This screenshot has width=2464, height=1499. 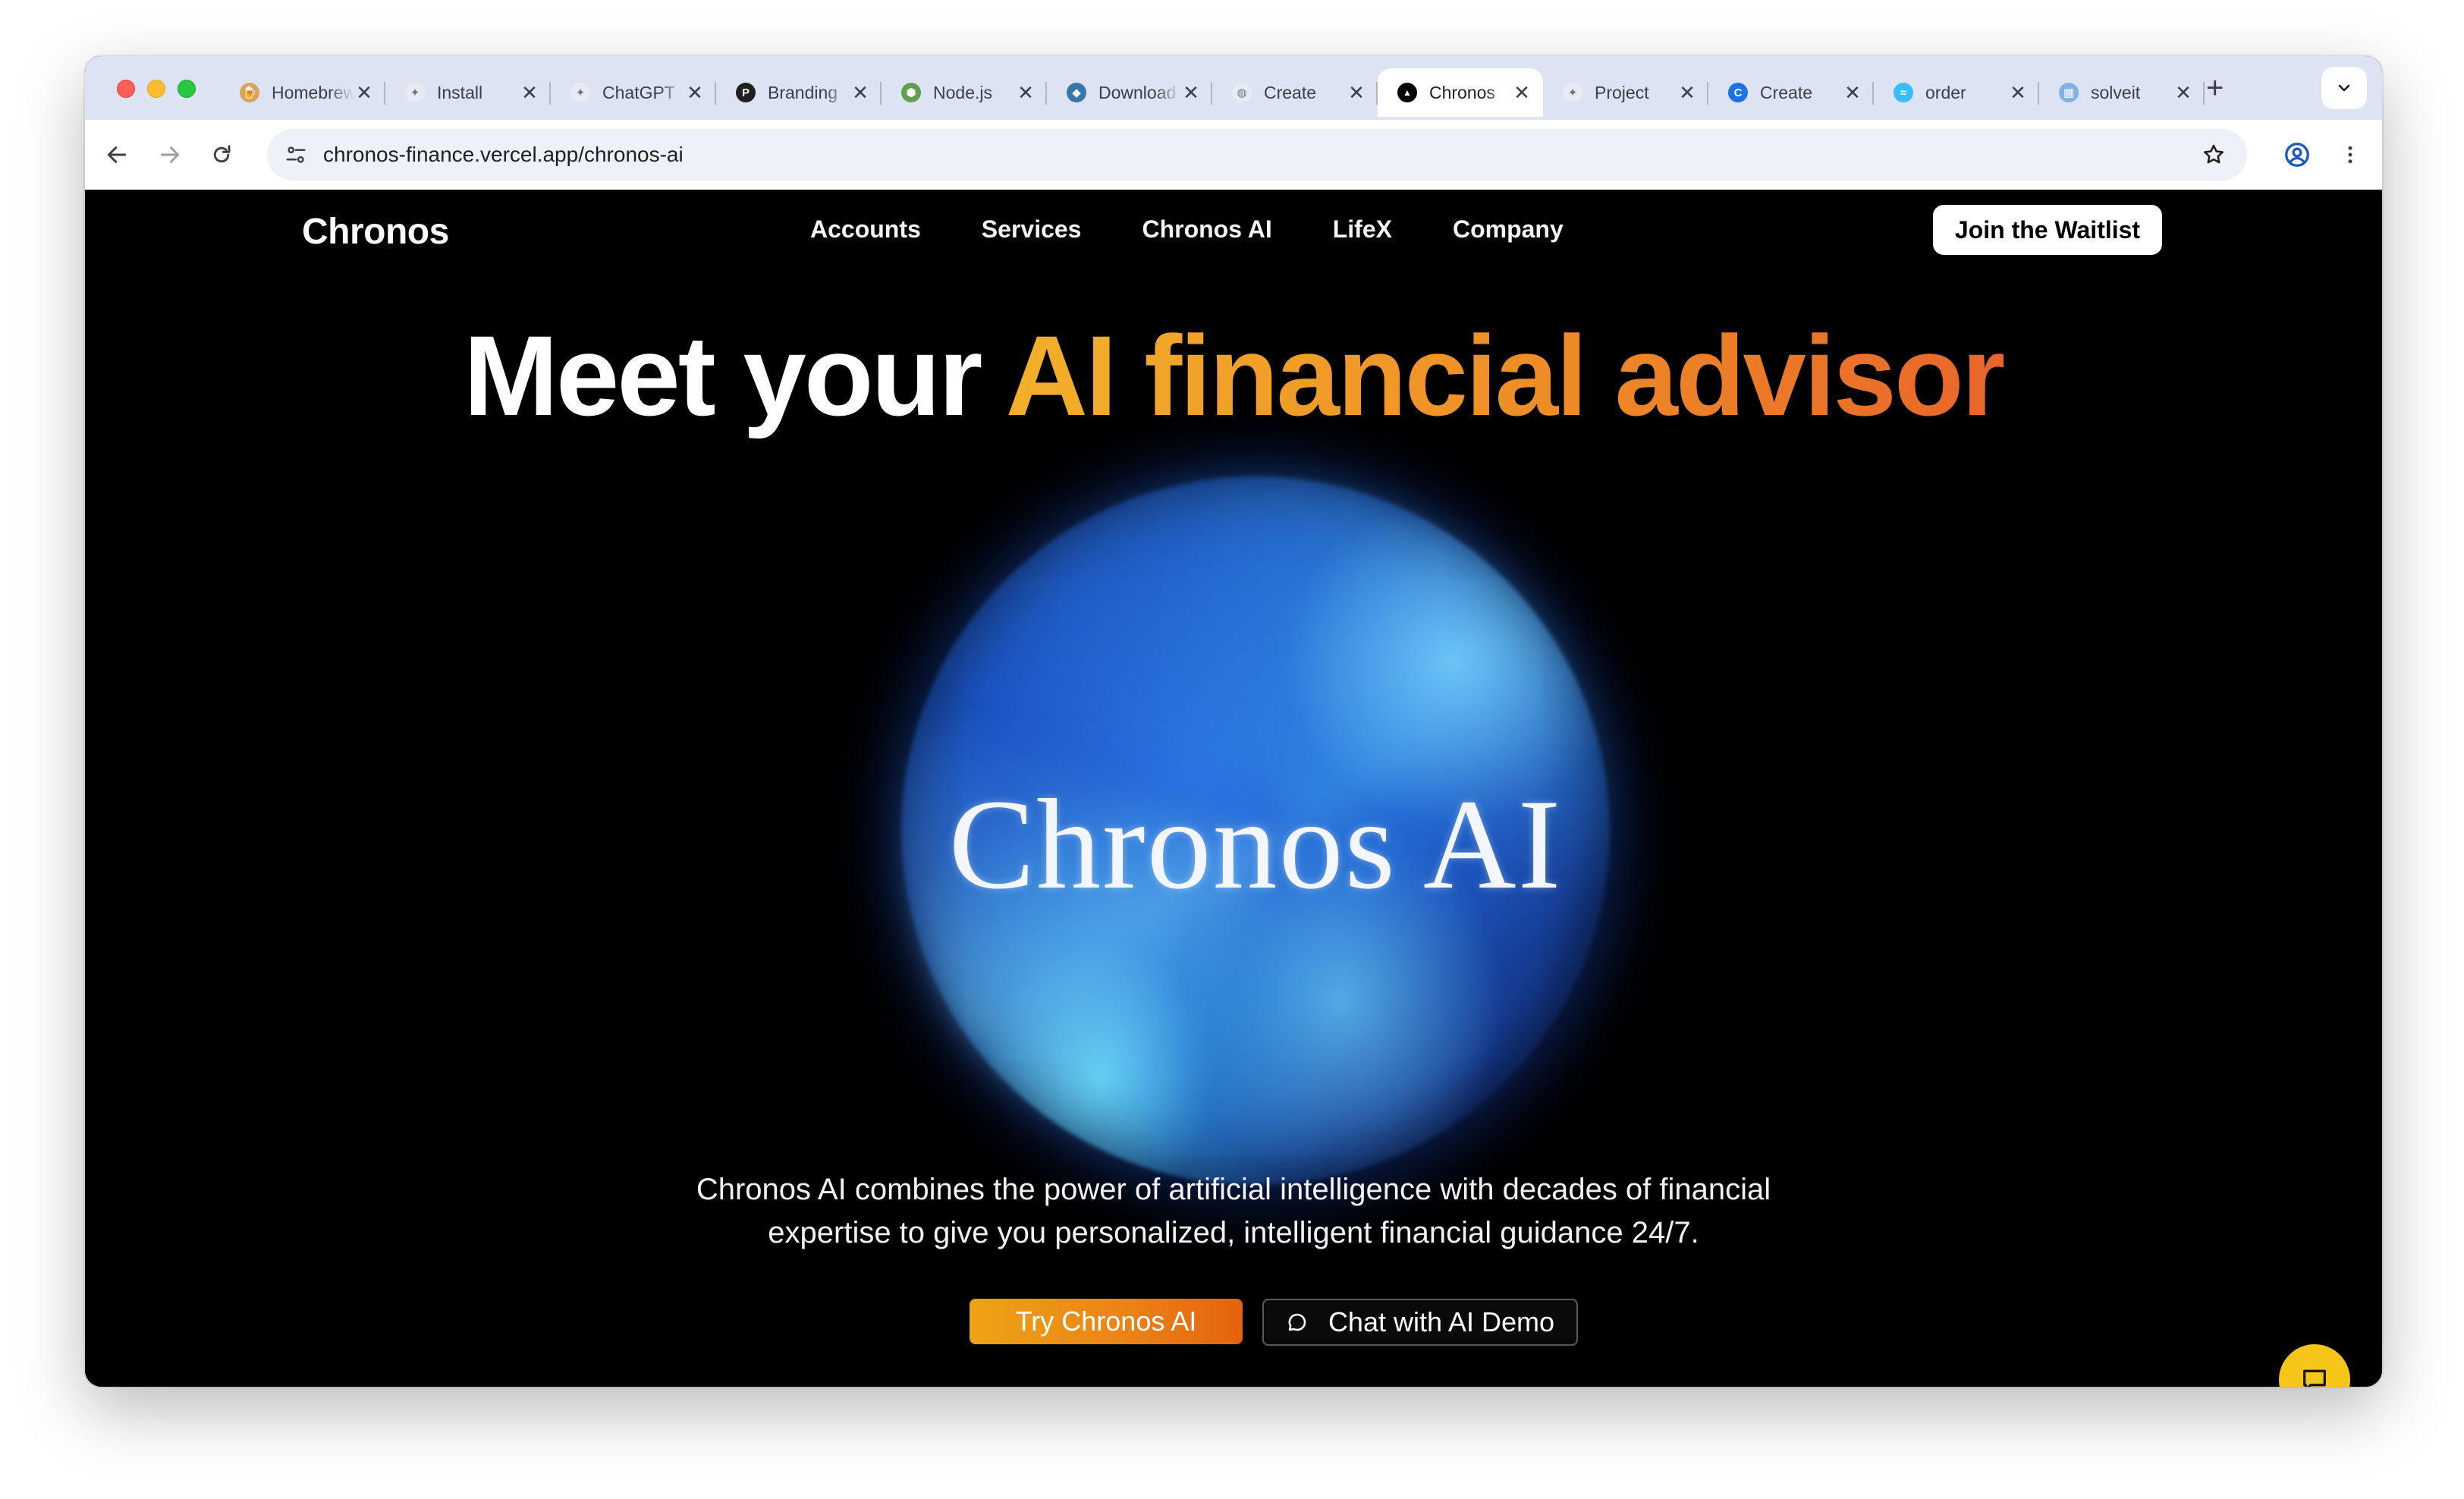 I want to click on browser-tab: C Create ✕, so click(x=1791, y=92).